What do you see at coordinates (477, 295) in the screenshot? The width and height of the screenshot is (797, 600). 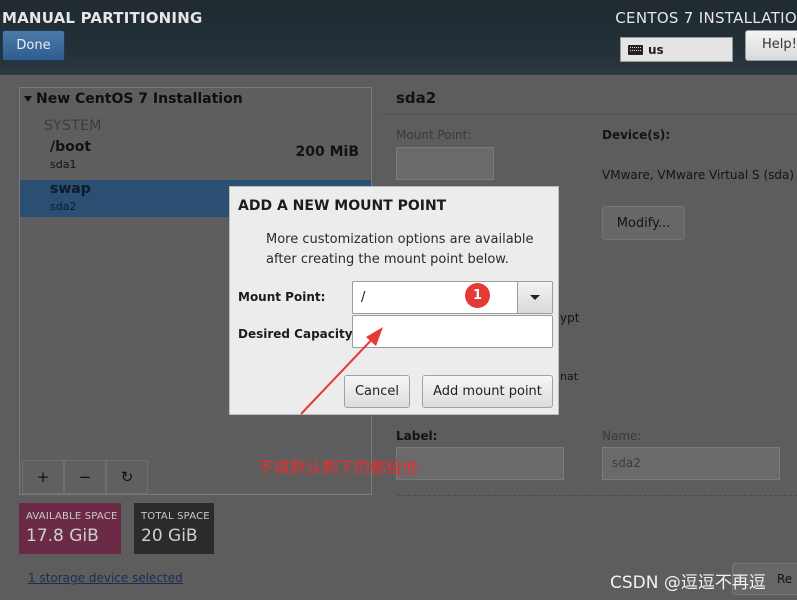 I see `annotation-badge: 1` at bounding box center [477, 295].